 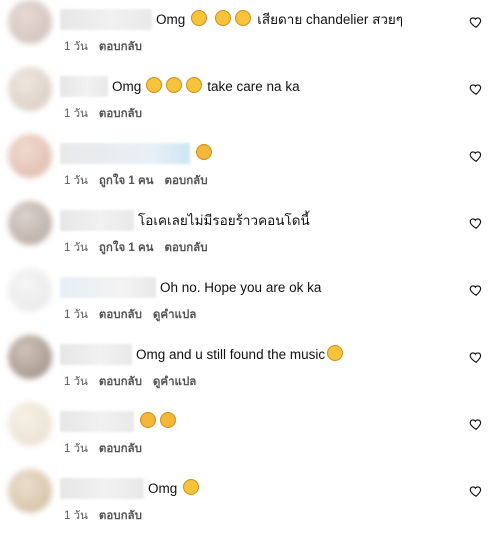 What do you see at coordinates (224, 220) in the screenshot?
I see `comment-text: โอเคเลยไม่มีรอยร้าวคอนโดนี้` at bounding box center [224, 220].